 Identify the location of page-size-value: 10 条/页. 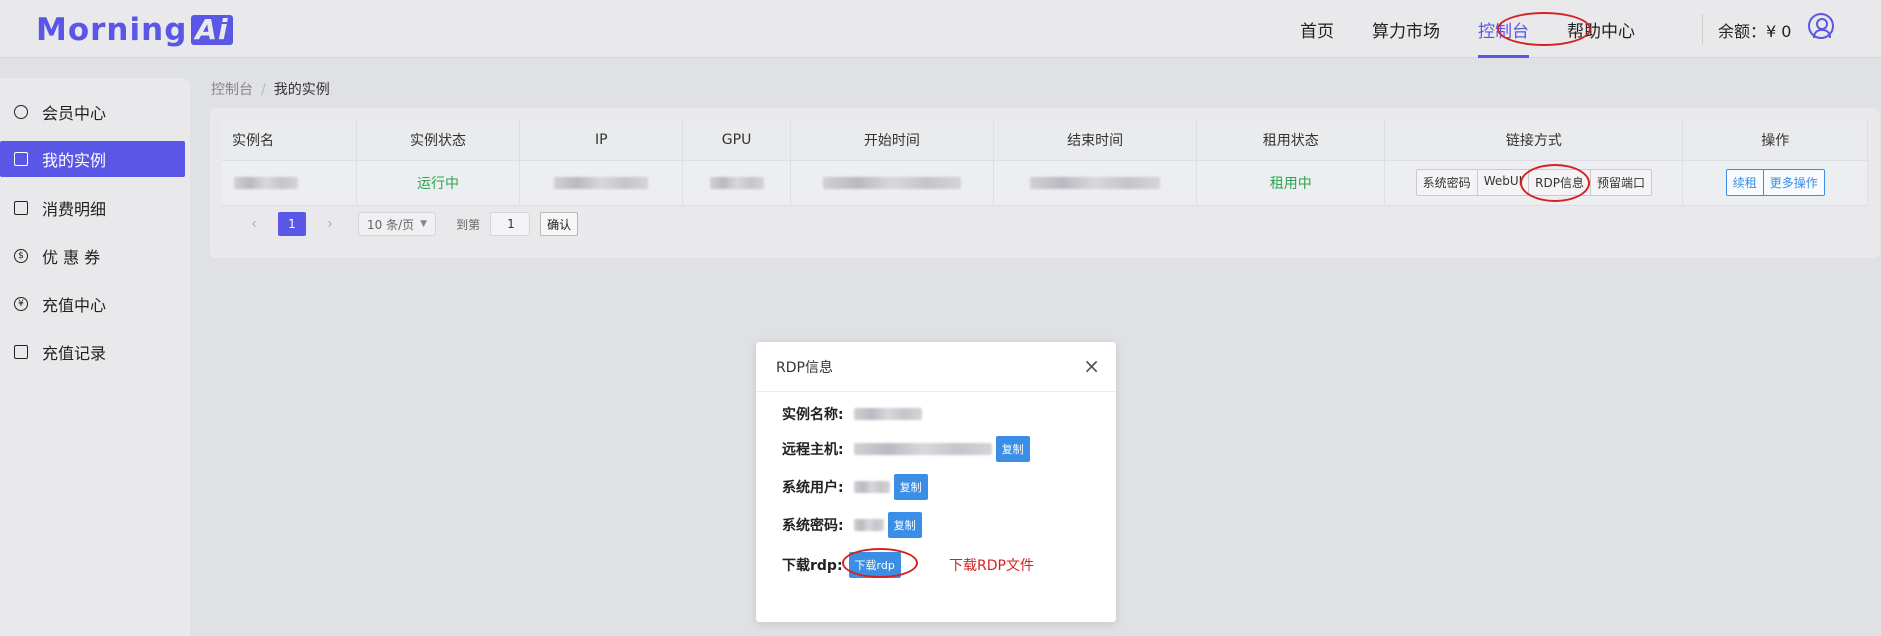
(391, 224).